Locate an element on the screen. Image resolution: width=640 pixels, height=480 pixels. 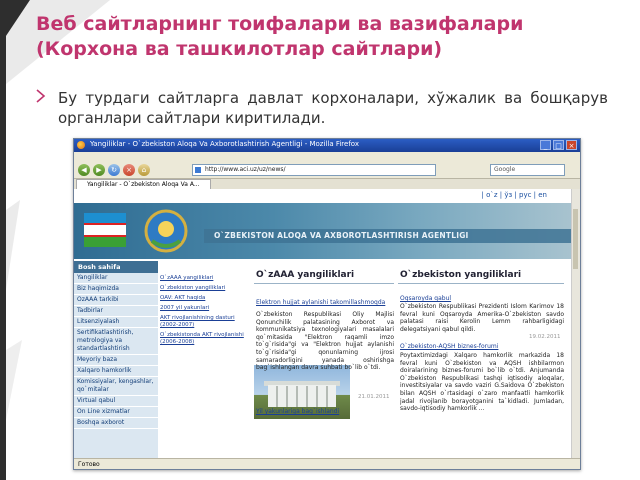
nav-item: Litsenziyalash is located at coordinates (116, 322).